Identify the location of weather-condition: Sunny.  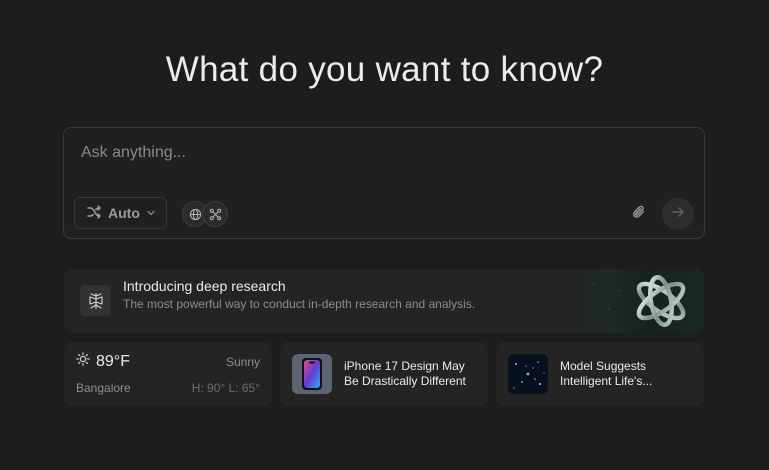
(242, 362).